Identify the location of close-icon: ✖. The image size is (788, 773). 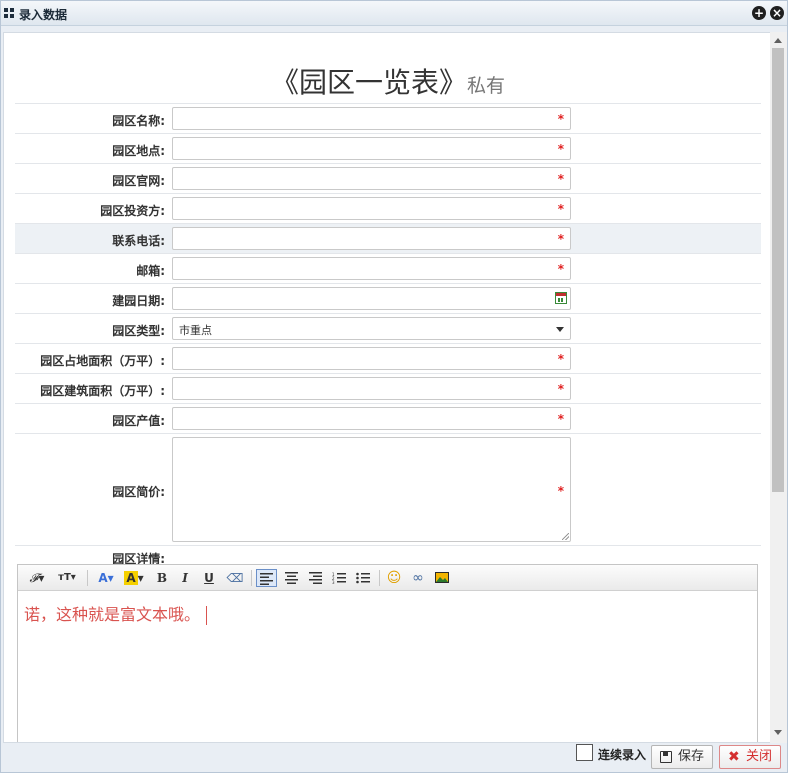
(734, 757).